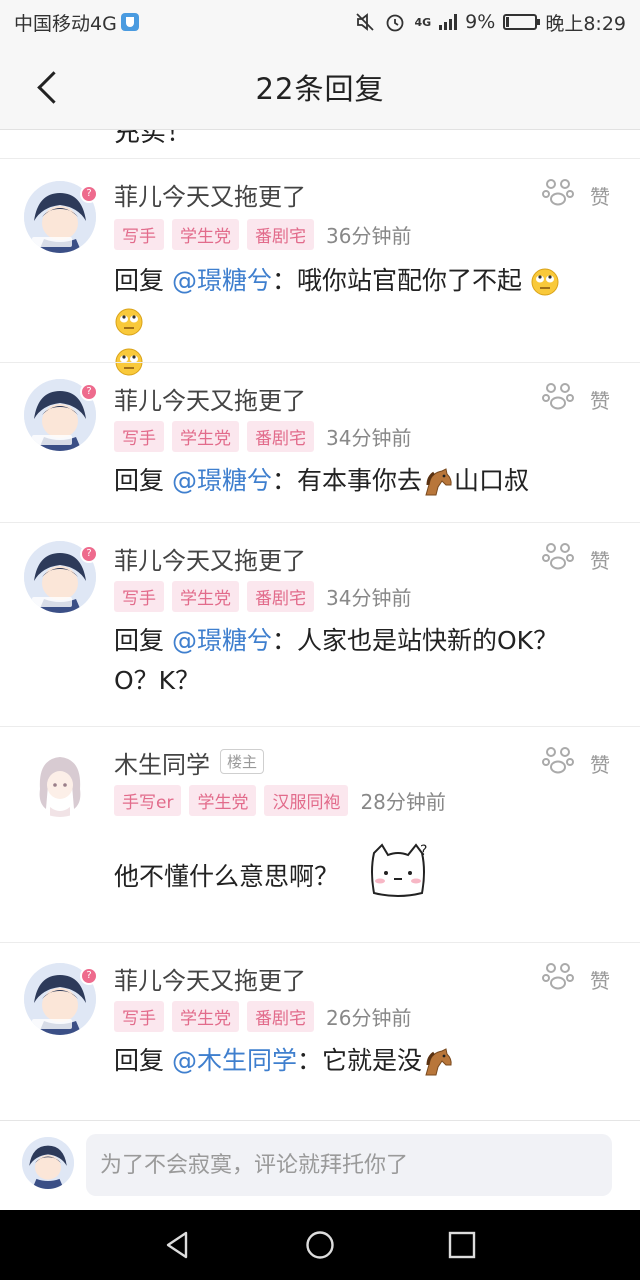  I want to click on network-label: 4G, so click(423, 22).